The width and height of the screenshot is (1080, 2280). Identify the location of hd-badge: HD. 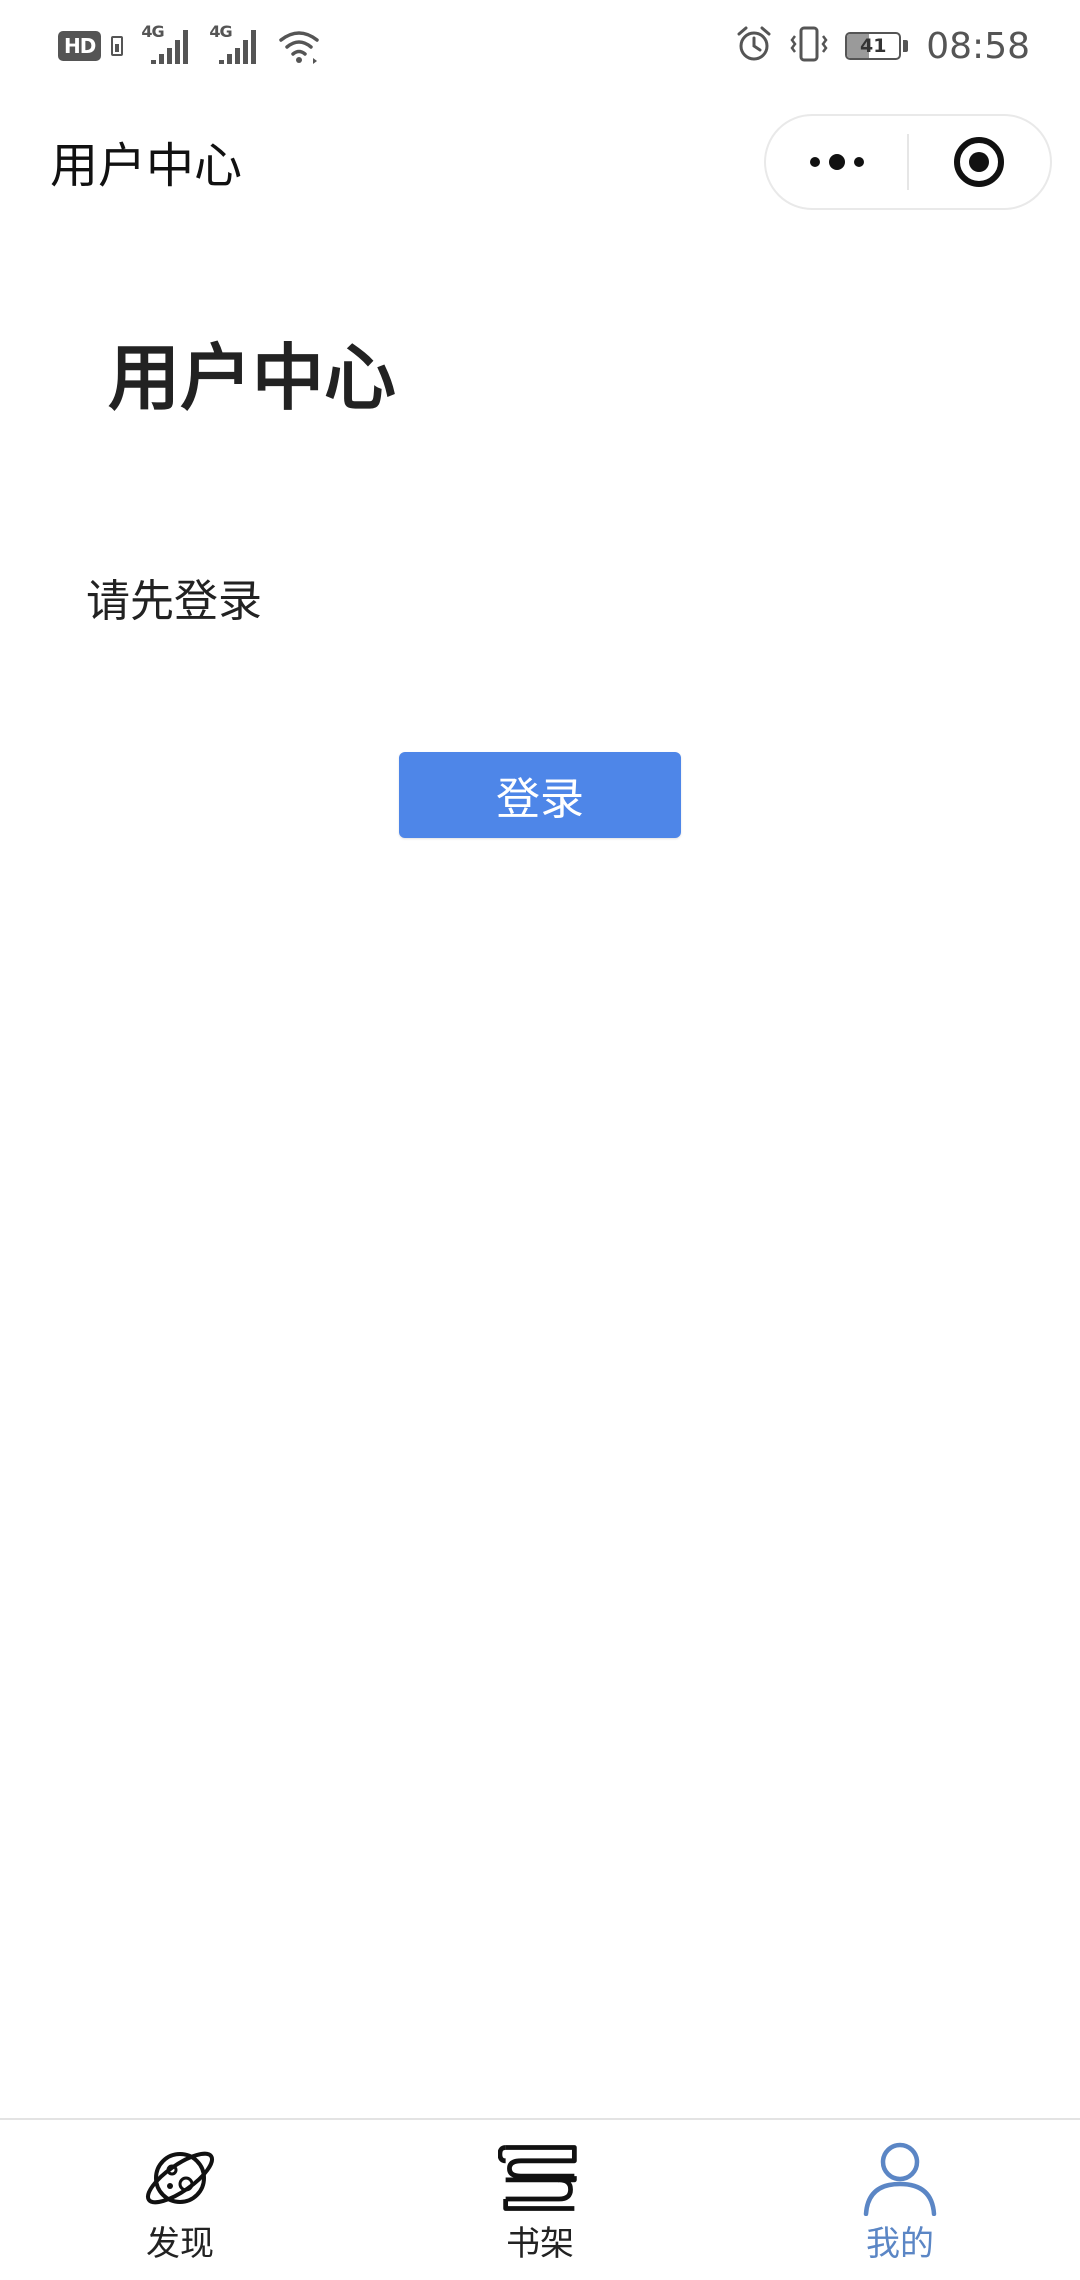
(80, 46).